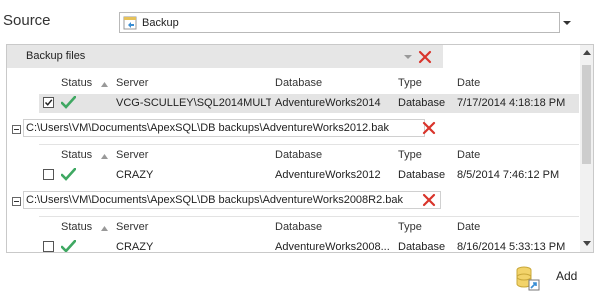 This screenshot has width=601, height=303. What do you see at coordinates (130, 22) in the screenshot?
I see `backup-file-icon` at bounding box center [130, 22].